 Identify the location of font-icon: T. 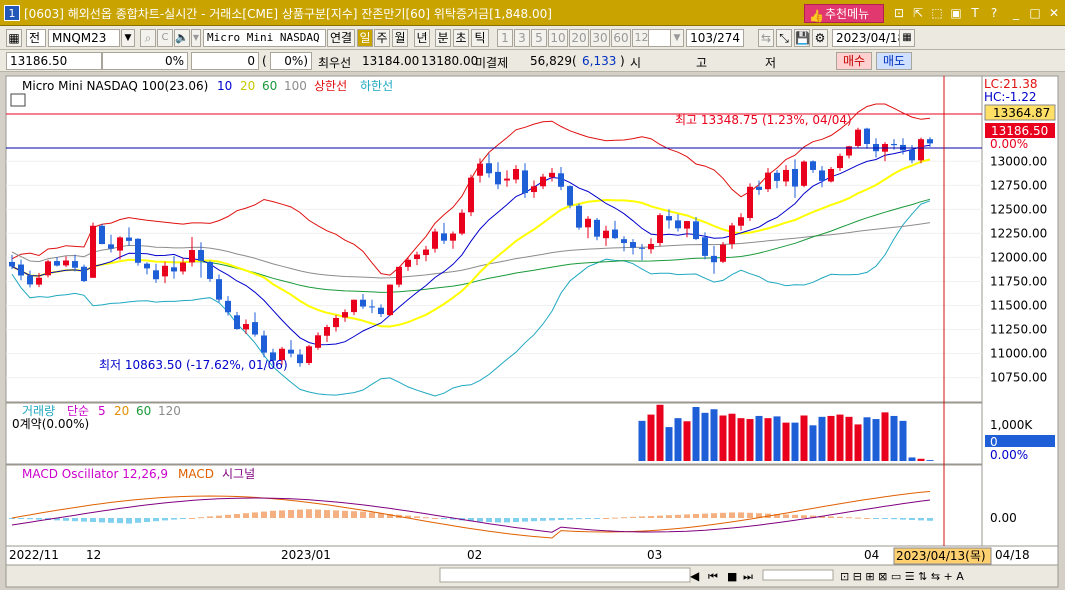
(975, 13).